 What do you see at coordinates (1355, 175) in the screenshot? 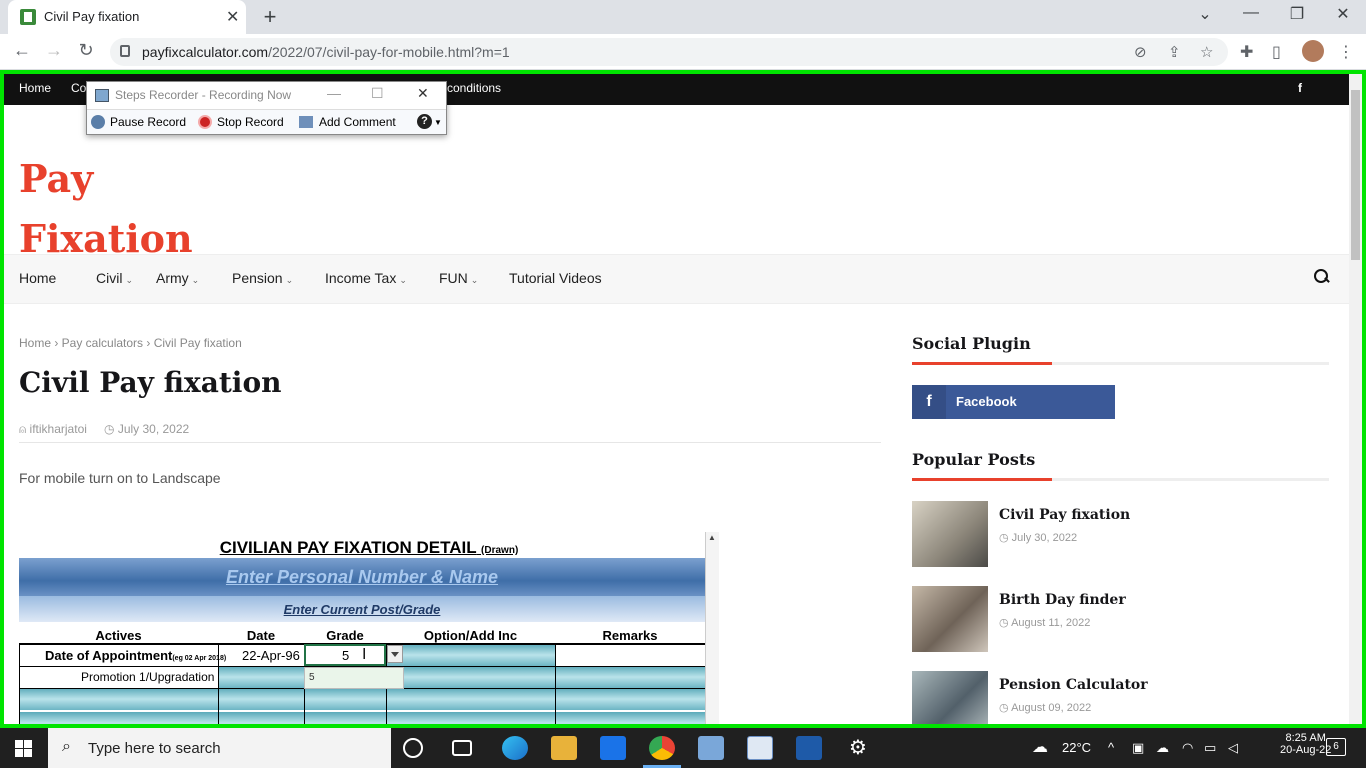
I see `scrollbar-thumb` at bounding box center [1355, 175].